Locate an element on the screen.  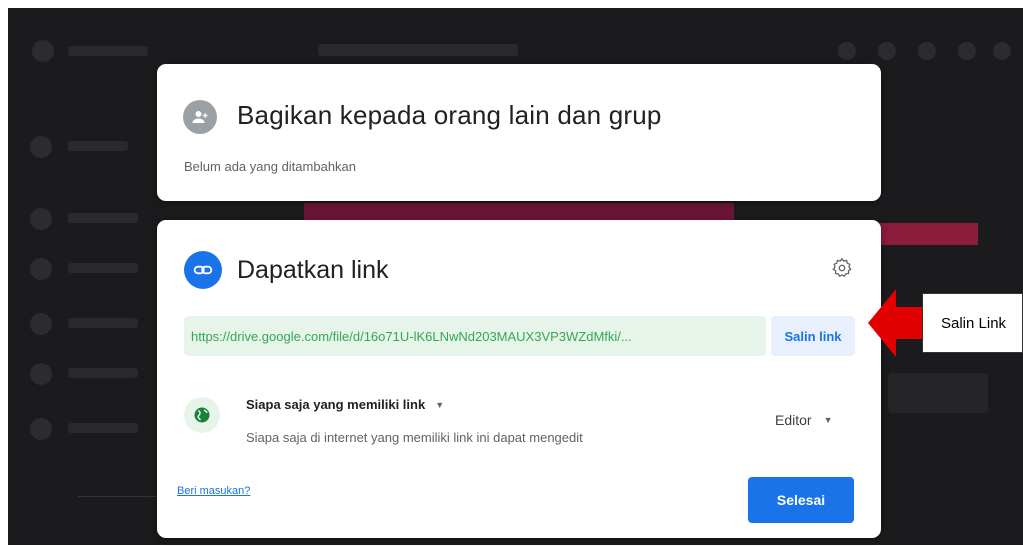
link-icon is located at coordinates (203, 270).